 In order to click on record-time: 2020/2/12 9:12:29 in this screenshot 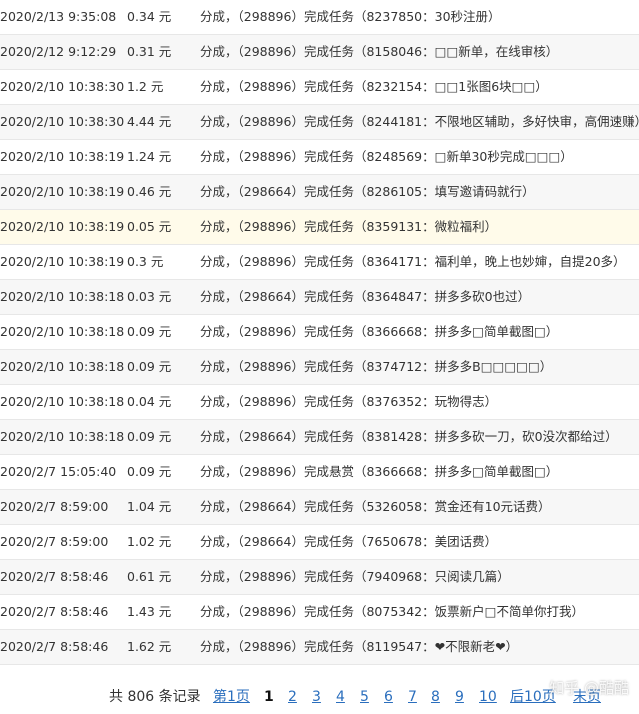, I will do `click(58, 51)`.